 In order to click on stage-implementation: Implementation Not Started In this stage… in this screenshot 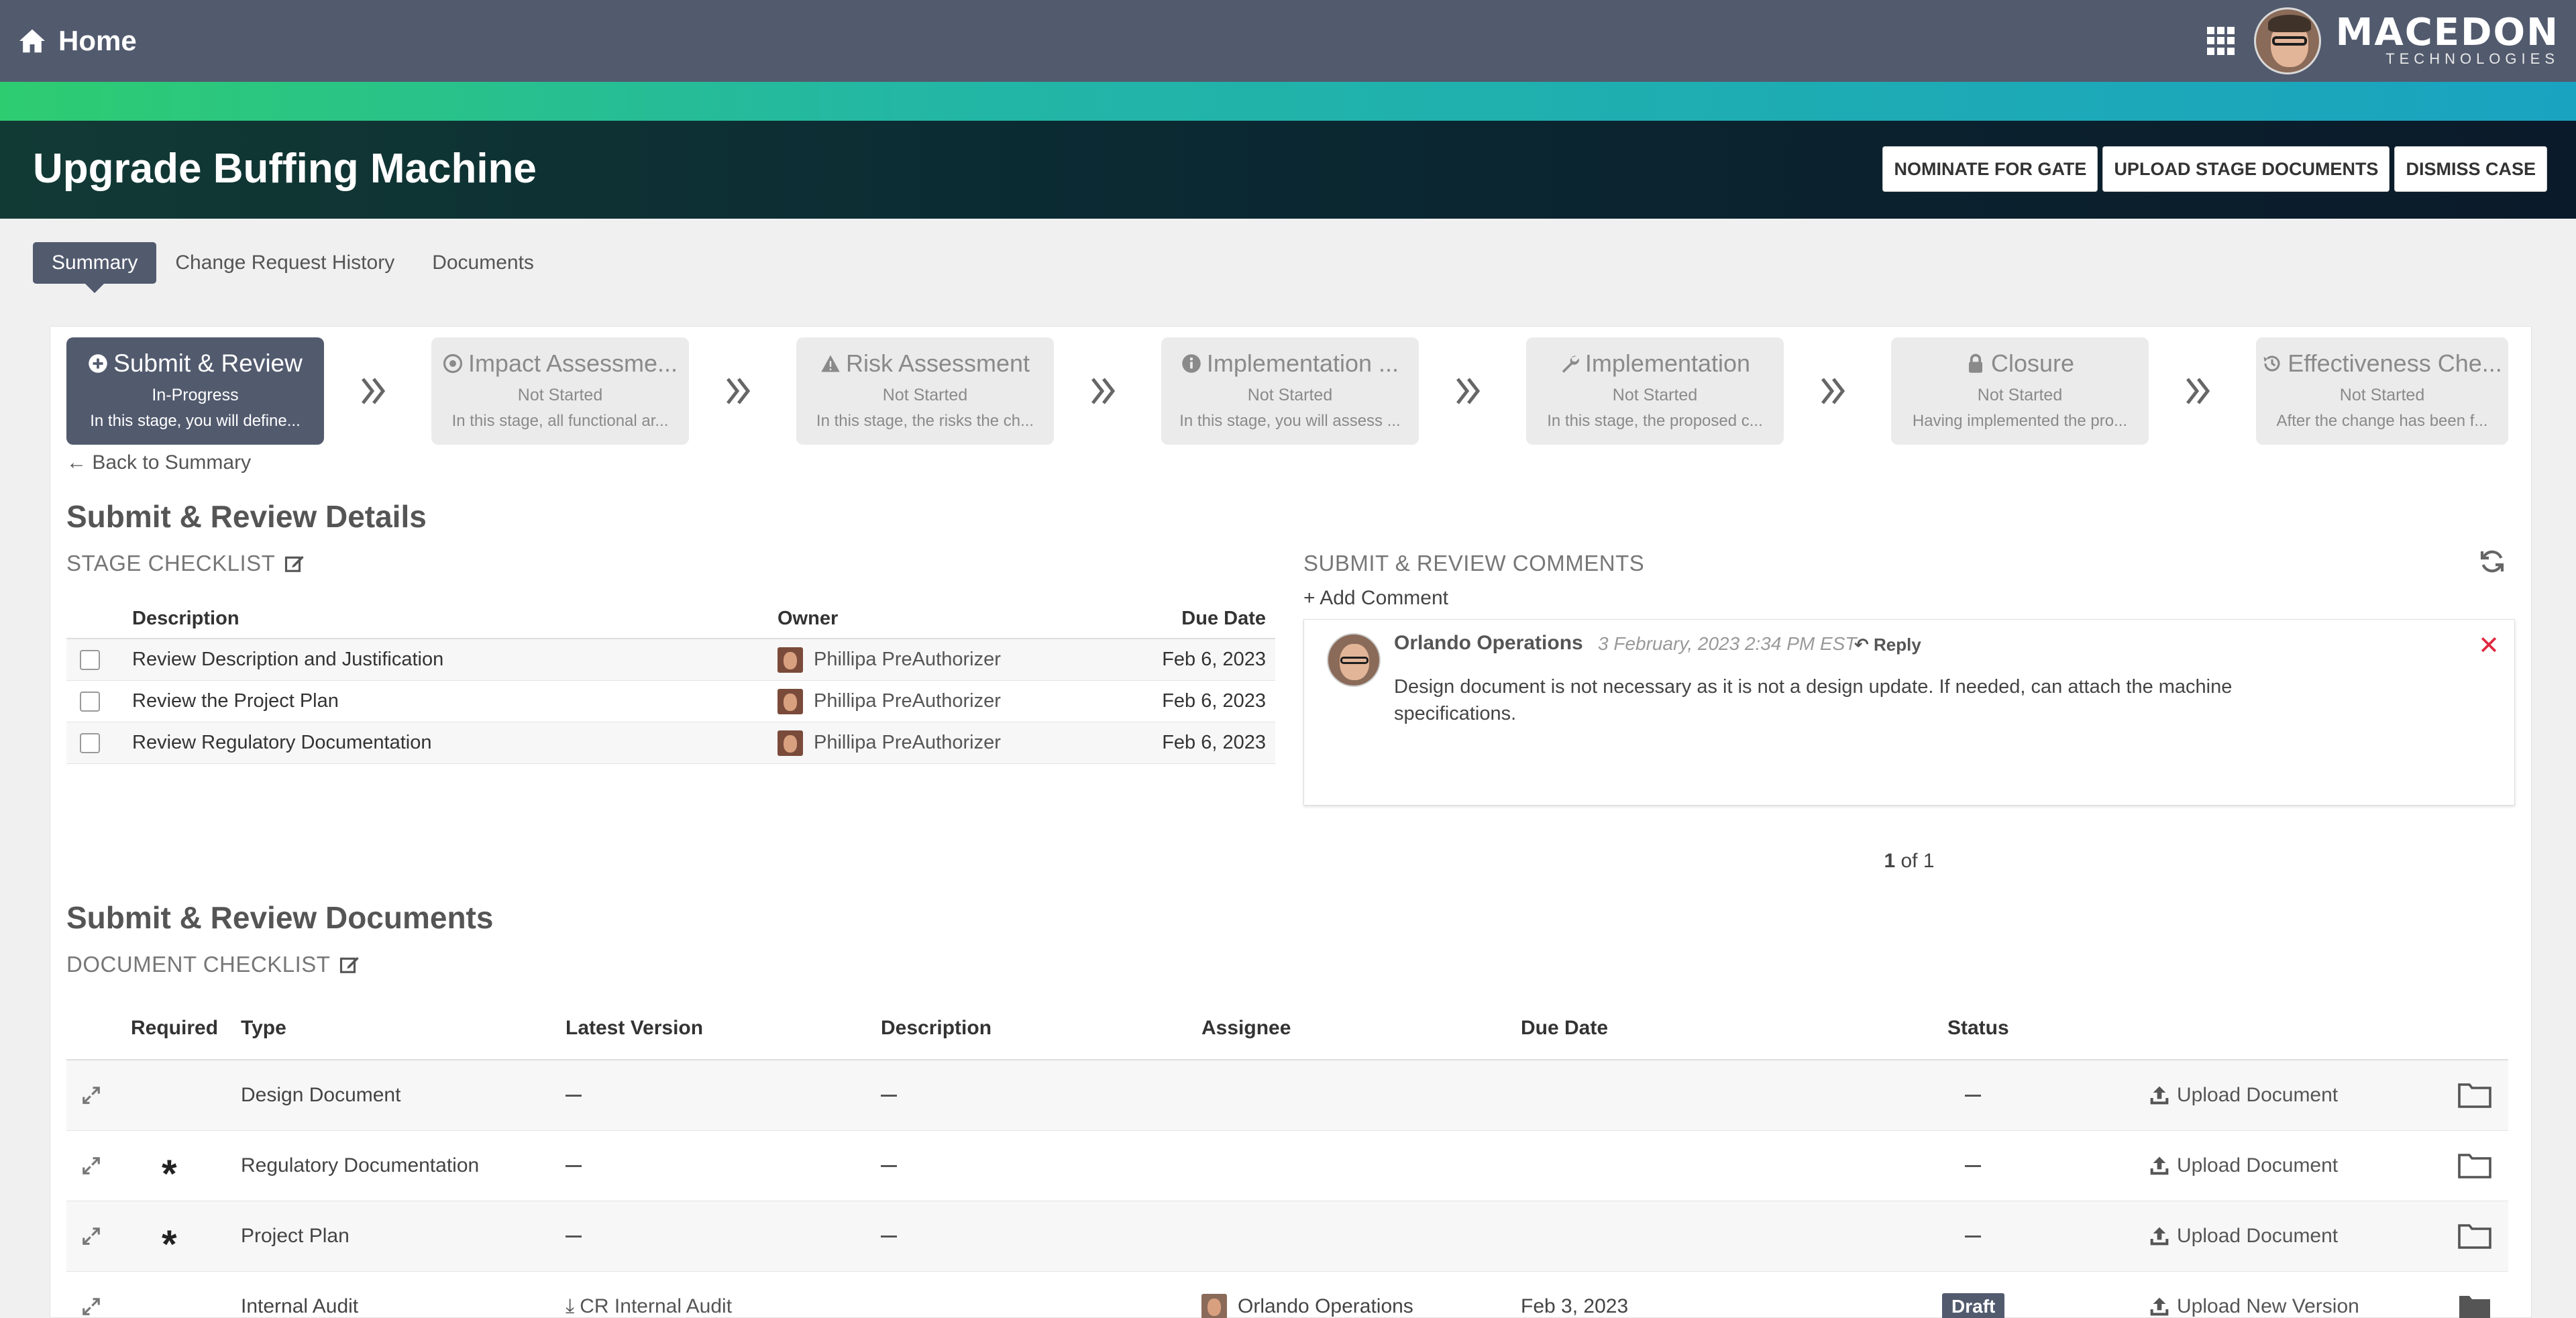, I will do `click(1655, 391)`.